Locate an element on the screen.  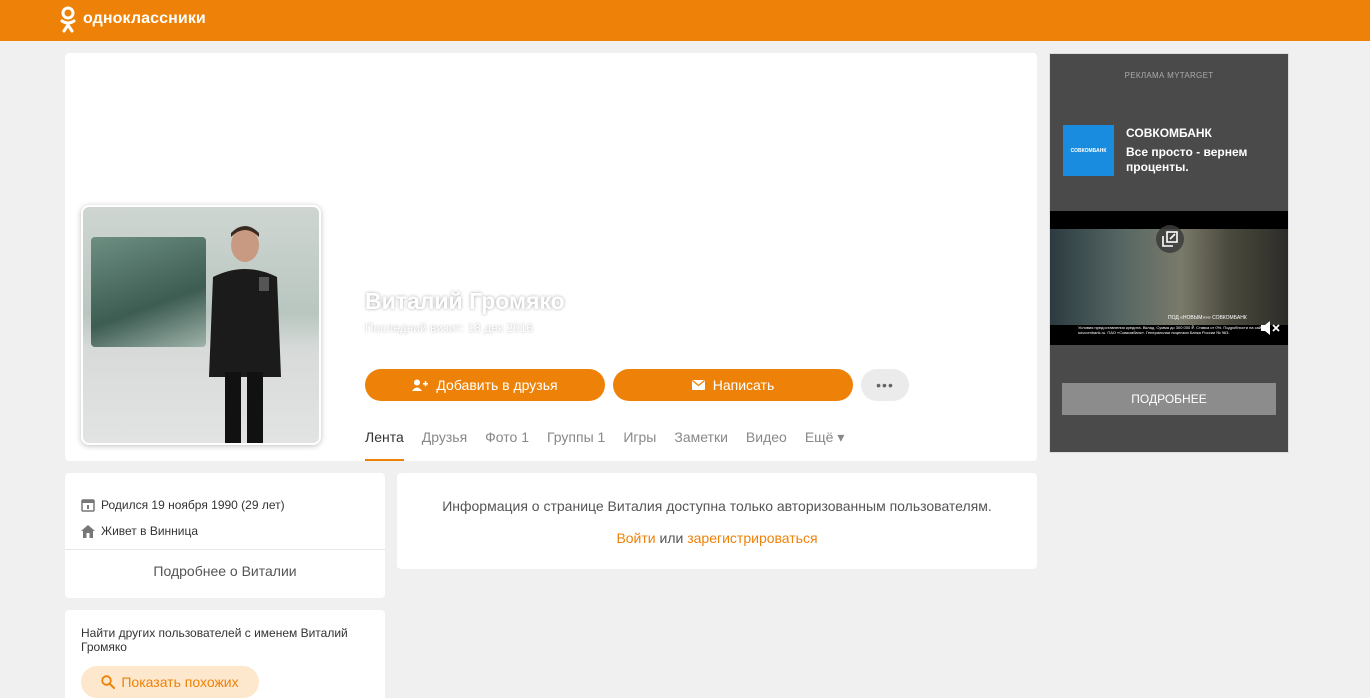
location-text: Живет в Винница is located at coordinates (150, 531).